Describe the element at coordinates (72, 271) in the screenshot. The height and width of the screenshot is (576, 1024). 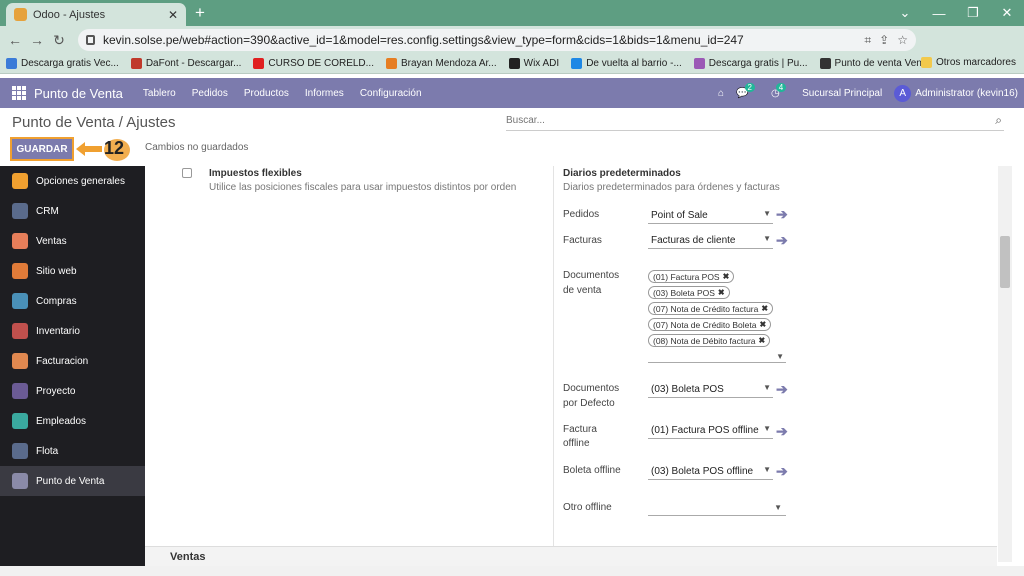
I see `sidebar-item-sitio-web: Sitio web` at that location.